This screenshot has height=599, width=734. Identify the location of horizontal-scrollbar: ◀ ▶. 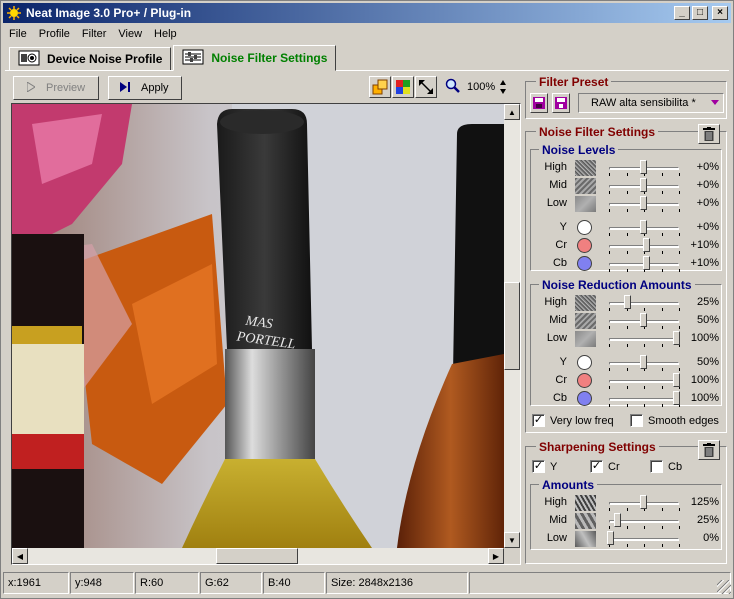
(258, 556).